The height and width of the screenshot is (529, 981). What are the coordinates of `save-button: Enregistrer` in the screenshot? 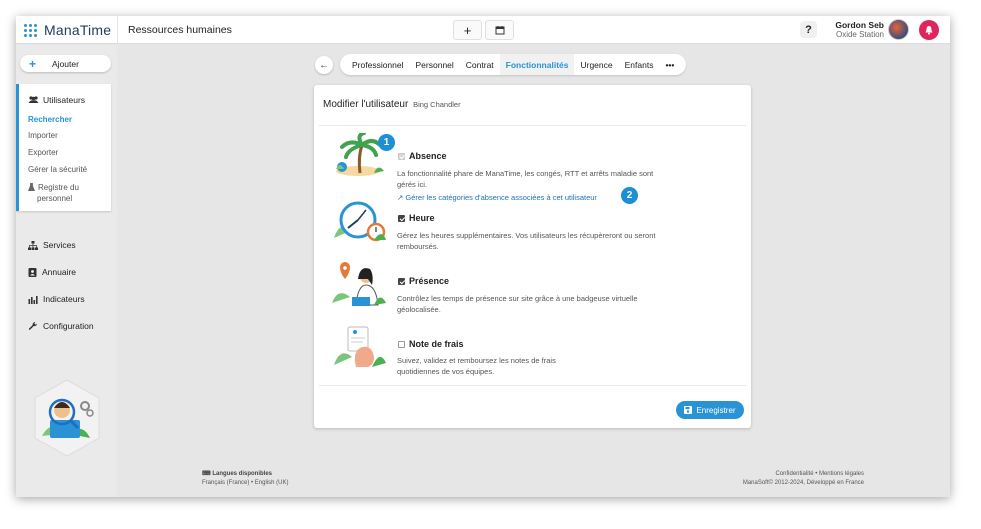 It's located at (710, 410).